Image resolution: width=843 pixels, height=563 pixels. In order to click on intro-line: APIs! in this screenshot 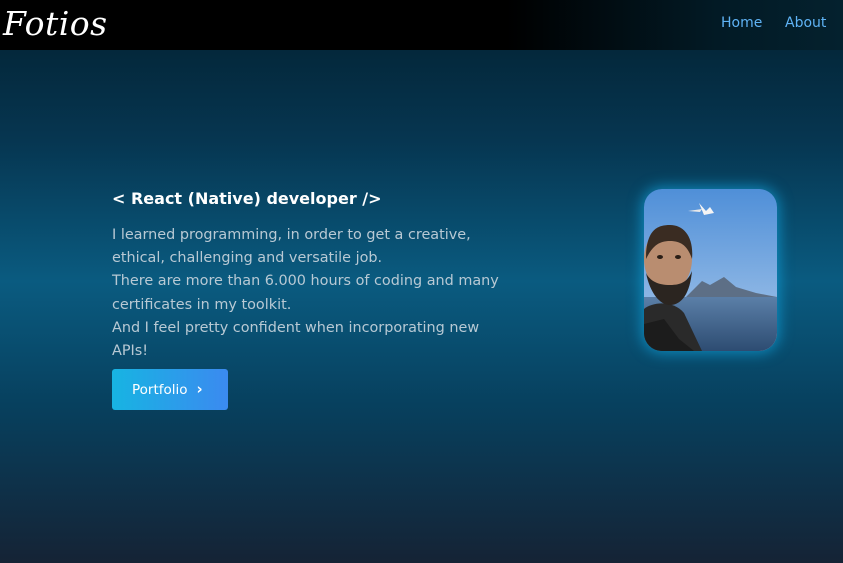, I will do `click(130, 351)`.